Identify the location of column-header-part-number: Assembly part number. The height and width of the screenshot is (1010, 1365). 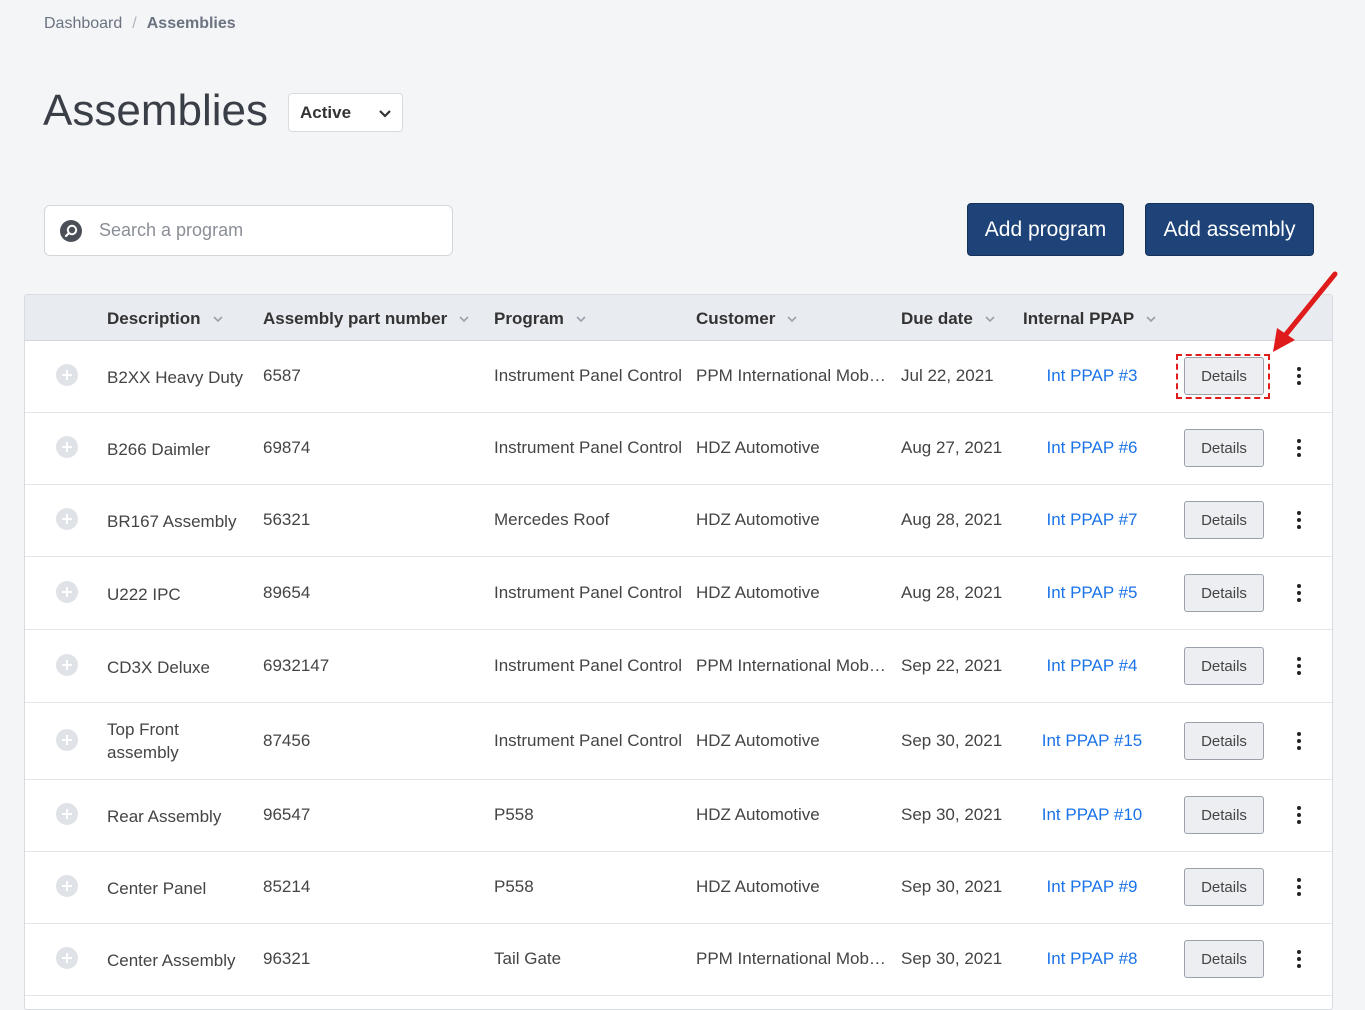
(367, 319).